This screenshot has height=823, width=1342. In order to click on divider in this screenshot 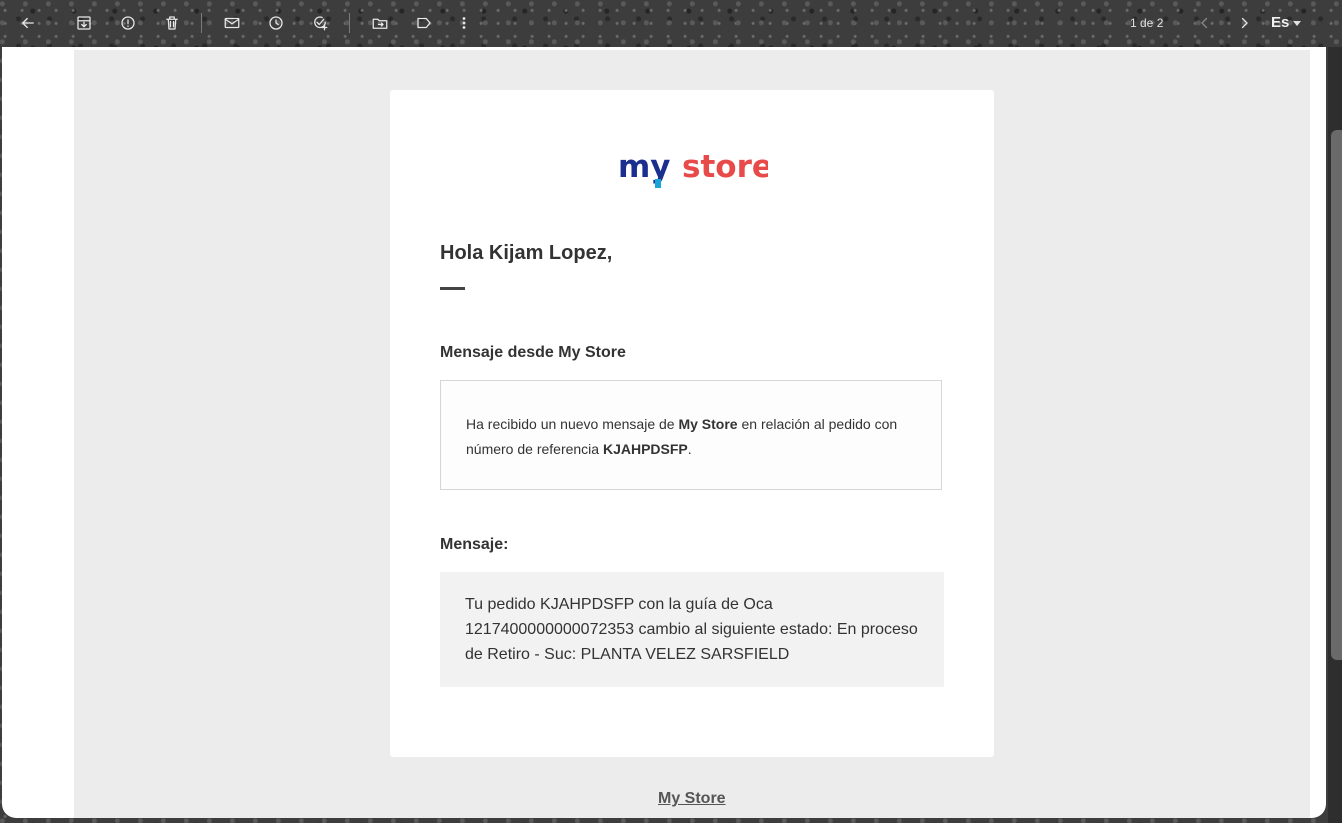, I will do `click(452, 288)`.